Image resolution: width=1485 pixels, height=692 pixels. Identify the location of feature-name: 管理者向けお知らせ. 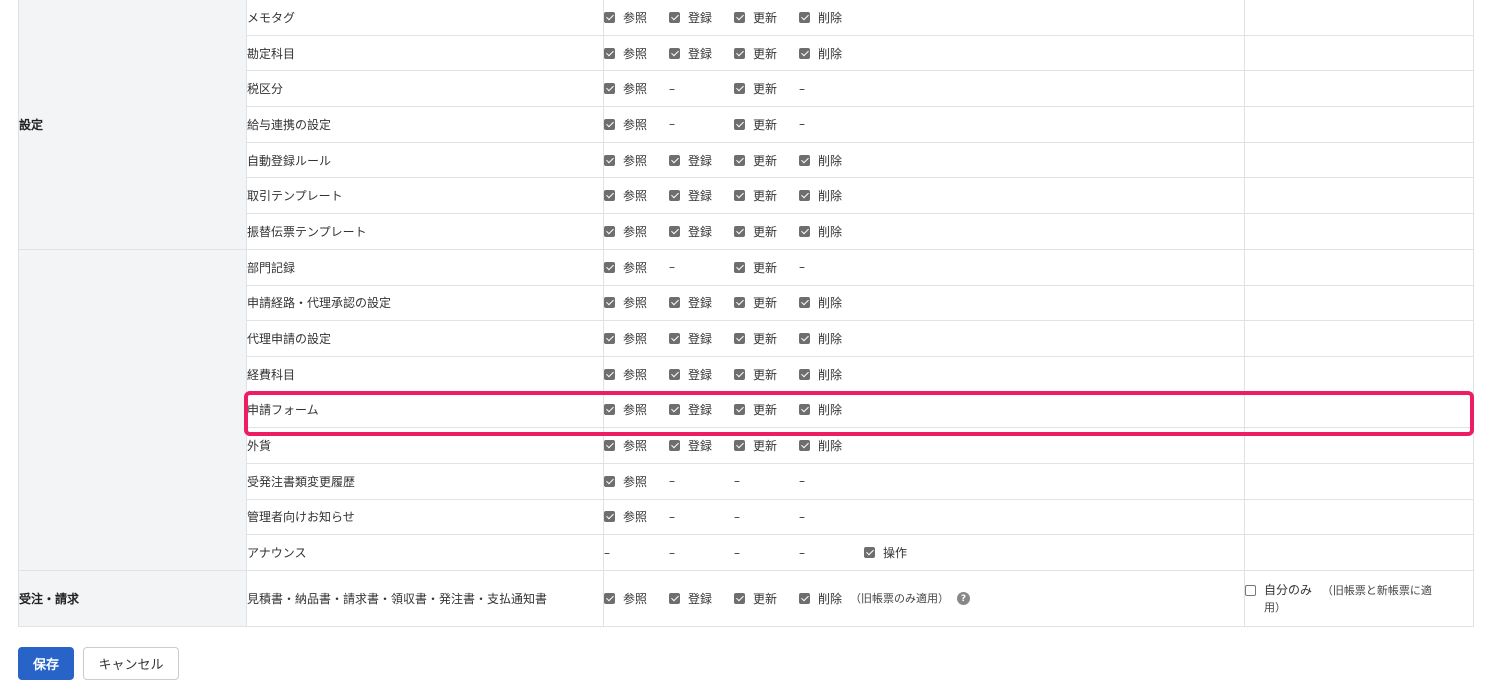
(425, 517).